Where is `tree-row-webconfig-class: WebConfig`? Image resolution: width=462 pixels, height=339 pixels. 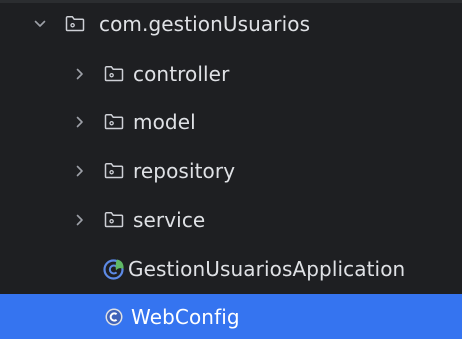 tree-row-webconfig-class: WebConfig is located at coordinates (231, 316).